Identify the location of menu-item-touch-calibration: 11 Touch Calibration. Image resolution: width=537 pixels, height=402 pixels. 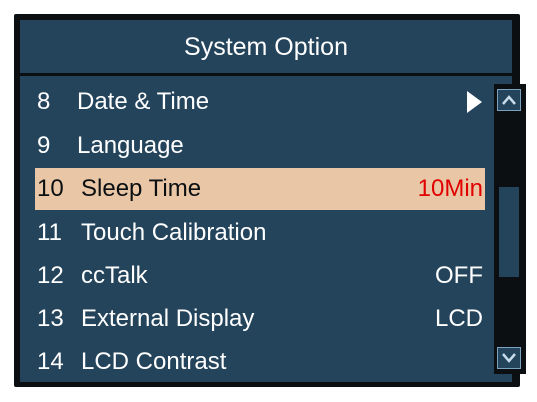
(260, 232).